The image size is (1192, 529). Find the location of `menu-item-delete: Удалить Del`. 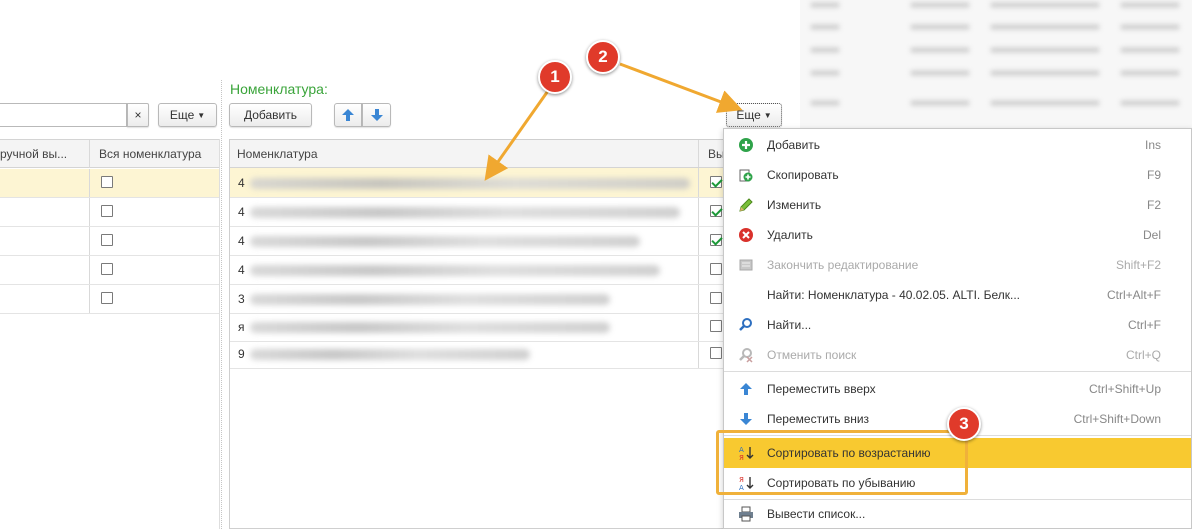

menu-item-delete: Удалить Del is located at coordinates (957, 235).